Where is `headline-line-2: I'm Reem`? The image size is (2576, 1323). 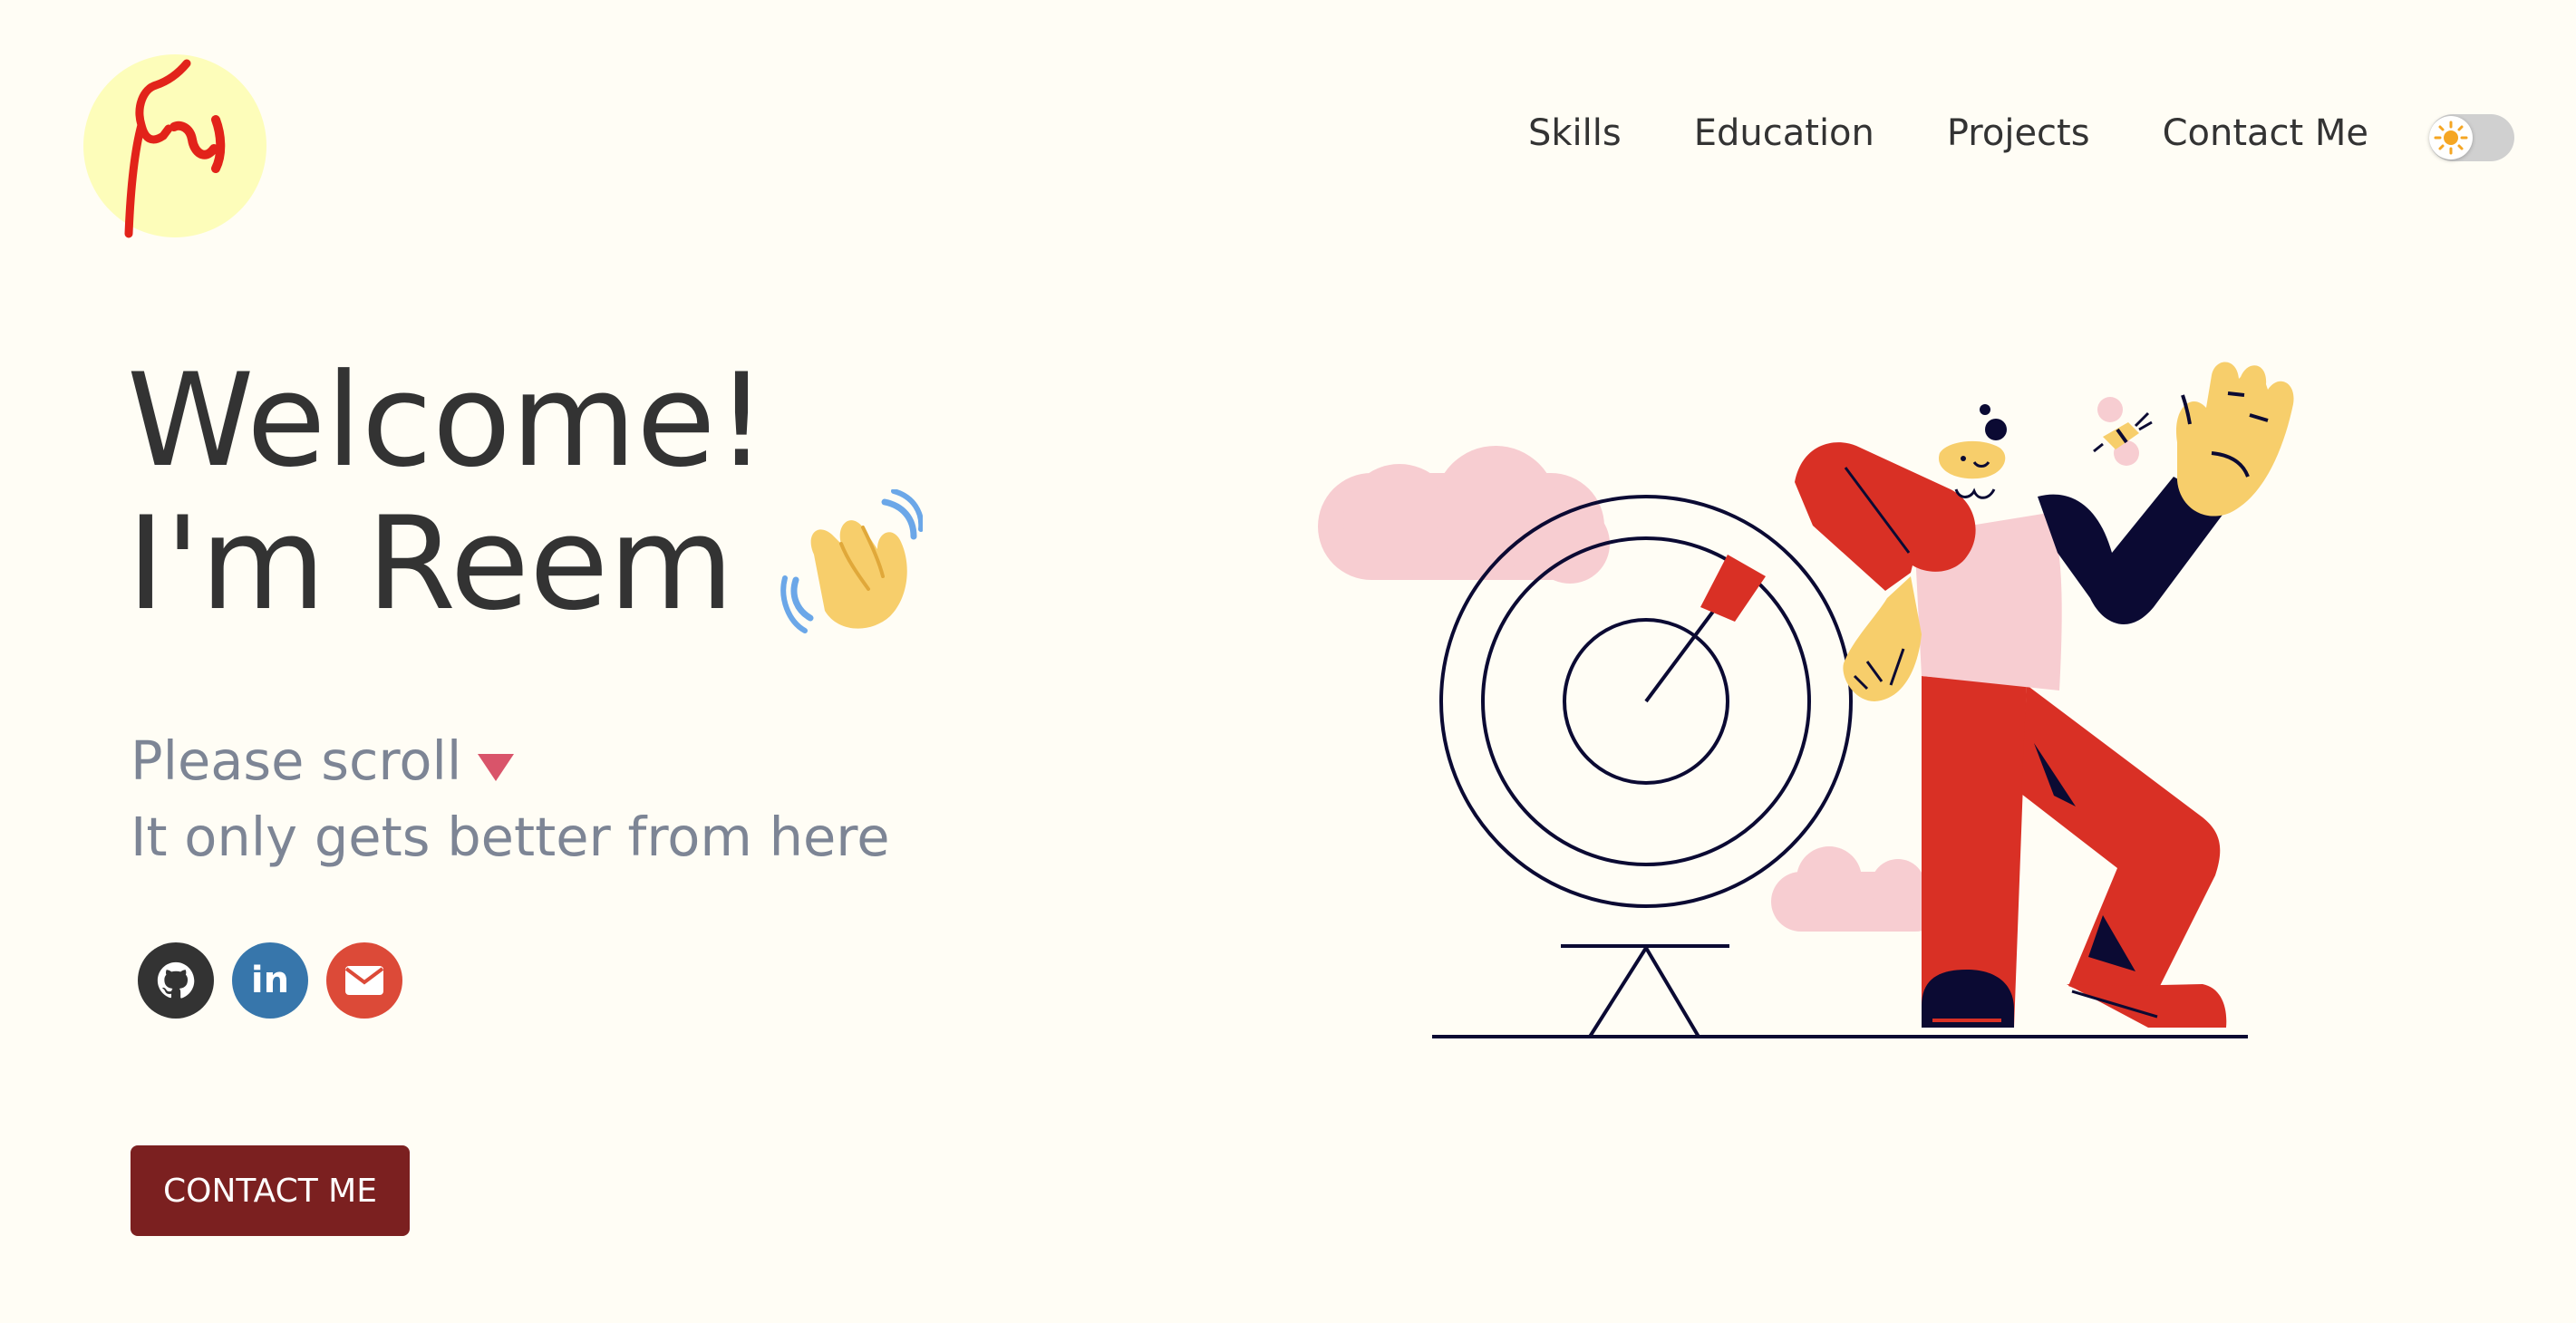
headline-line-2: I'm Reem is located at coordinates (430, 564).